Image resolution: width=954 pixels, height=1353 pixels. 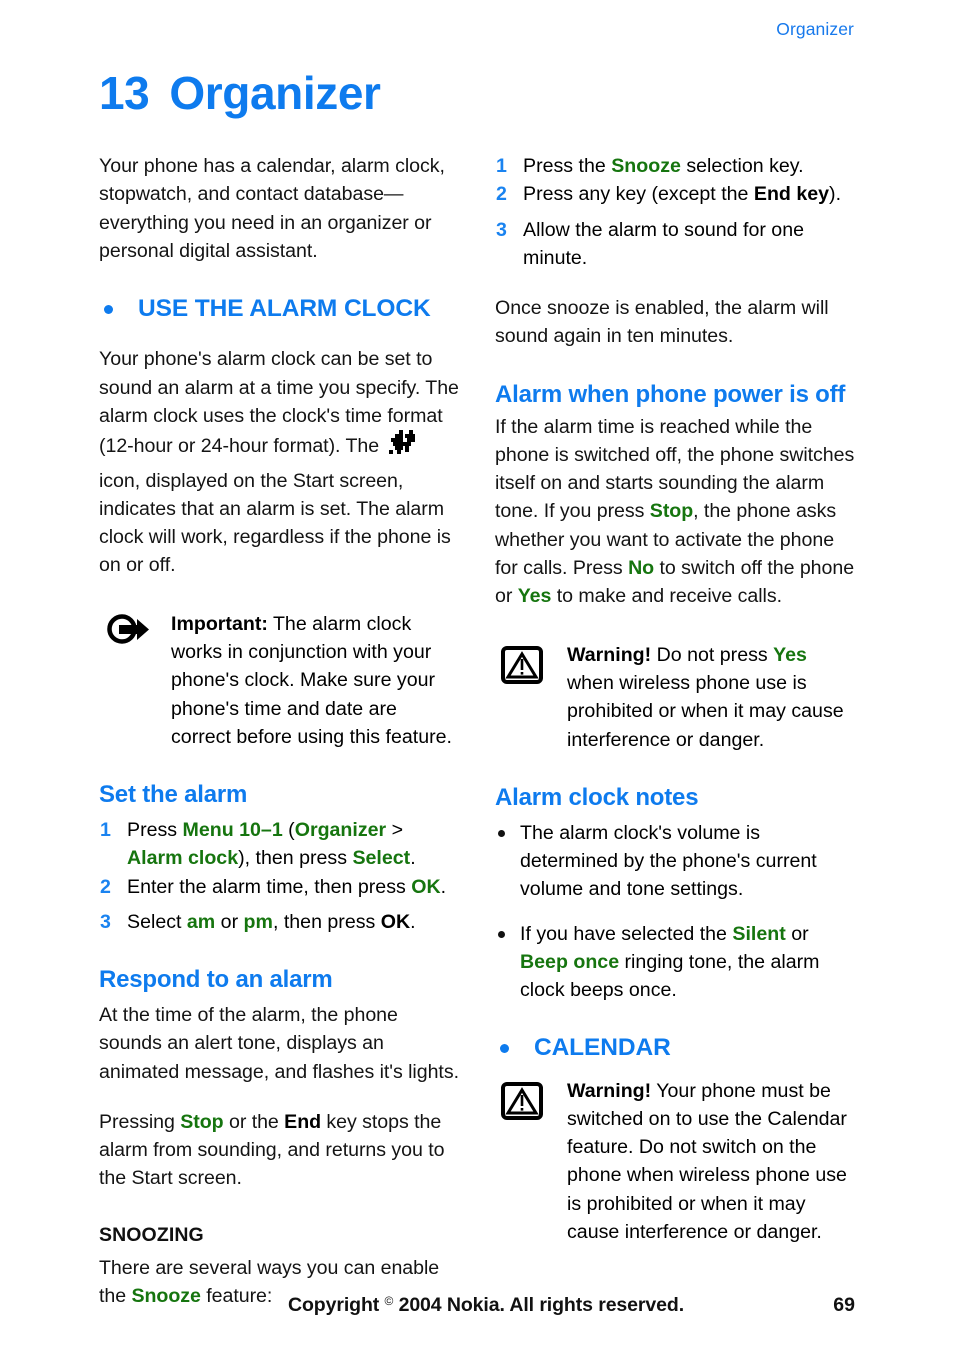 What do you see at coordinates (303, 1121) in the screenshot?
I see `emphasis-term: End` at bounding box center [303, 1121].